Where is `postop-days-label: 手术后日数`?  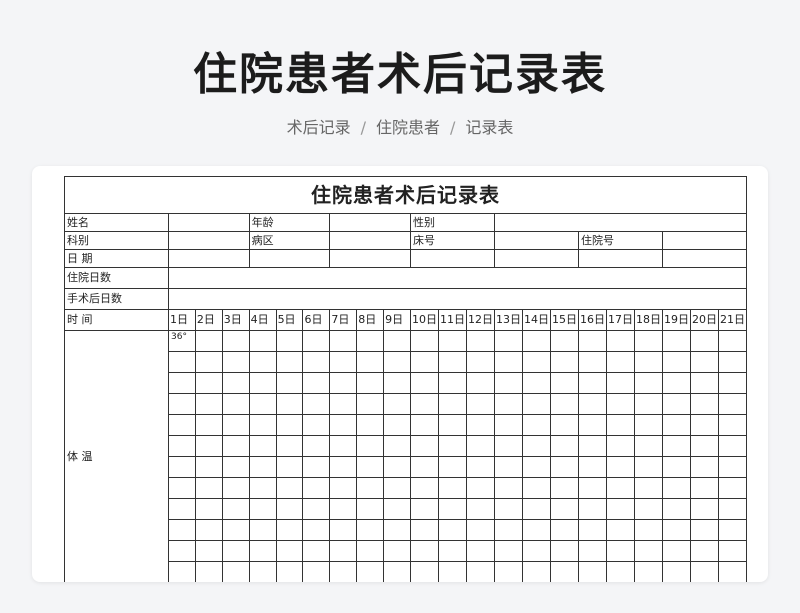 postop-days-label: 手术后日数 is located at coordinates (116, 299).